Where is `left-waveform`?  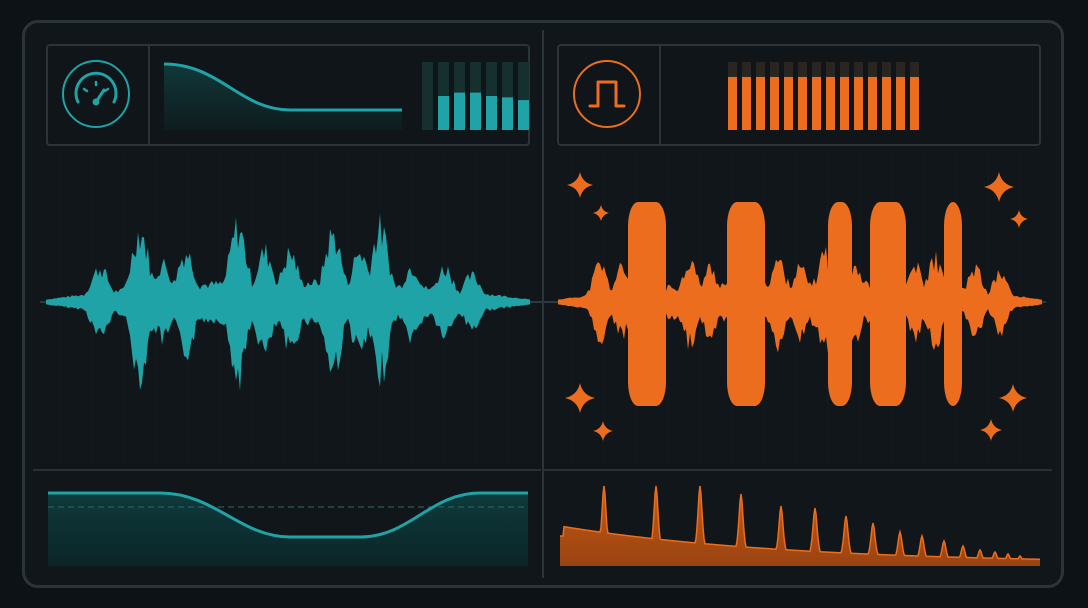
left-waveform is located at coordinates (288, 302).